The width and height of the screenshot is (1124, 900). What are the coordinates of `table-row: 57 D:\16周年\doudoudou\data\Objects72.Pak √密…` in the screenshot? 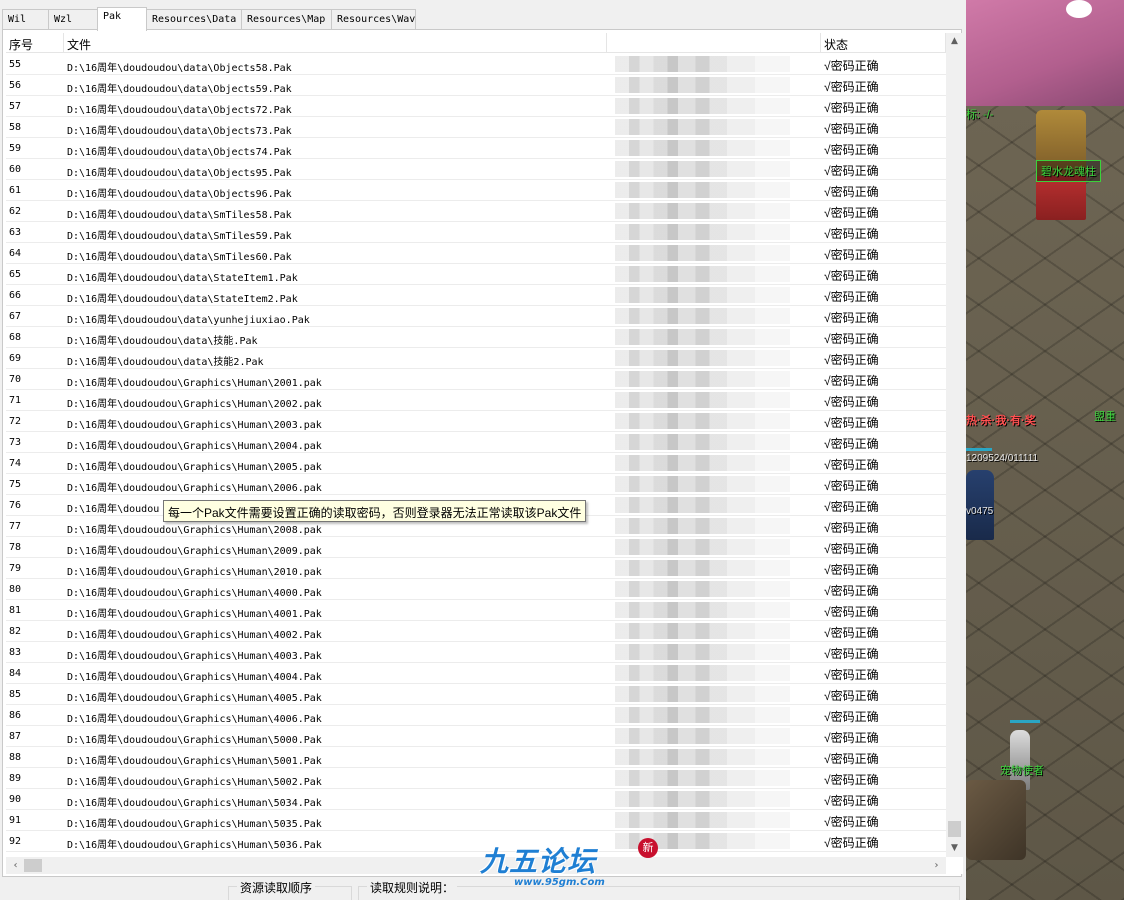 It's located at (476, 106).